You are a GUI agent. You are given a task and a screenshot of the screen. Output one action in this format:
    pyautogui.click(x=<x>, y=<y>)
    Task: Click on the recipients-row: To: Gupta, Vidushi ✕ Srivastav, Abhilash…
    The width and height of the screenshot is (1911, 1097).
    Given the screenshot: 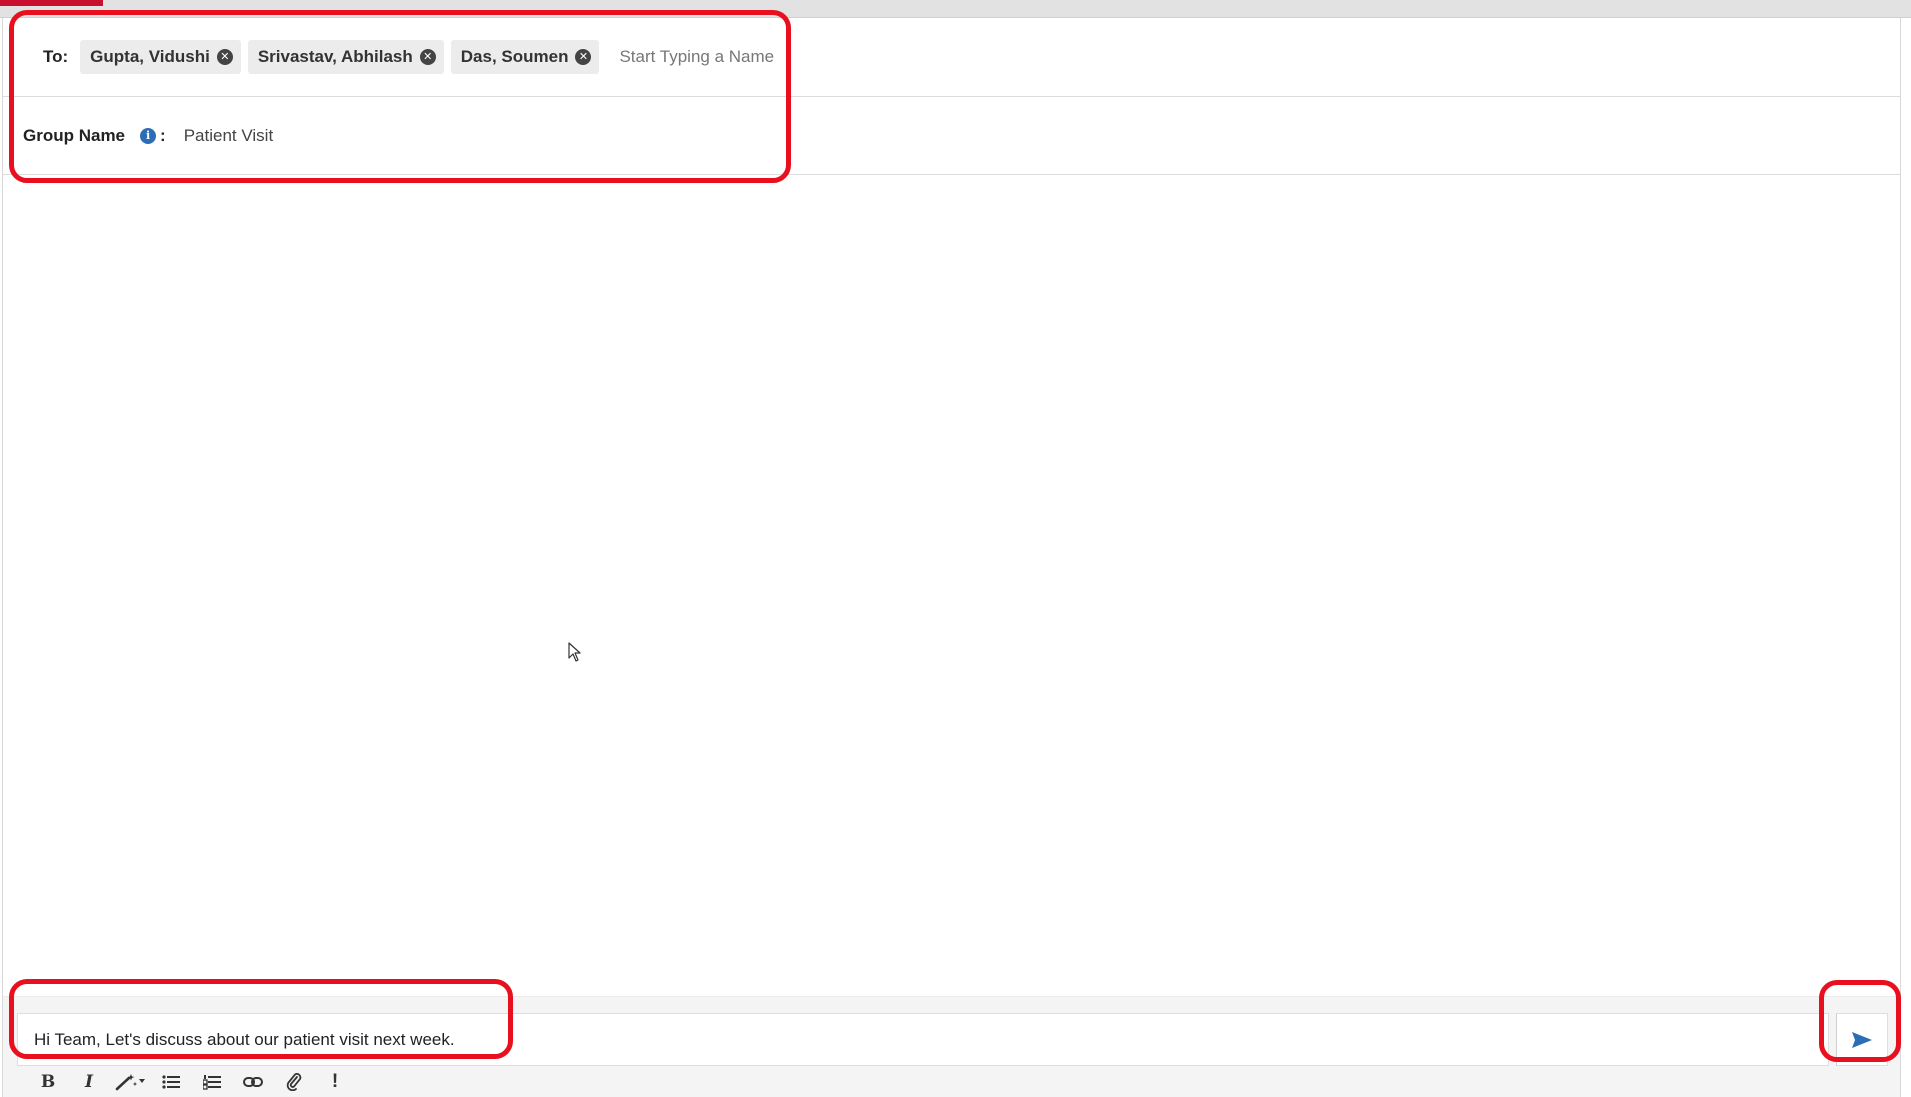 What is the action you would take?
    pyautogui.click(x=951, y=57)
    